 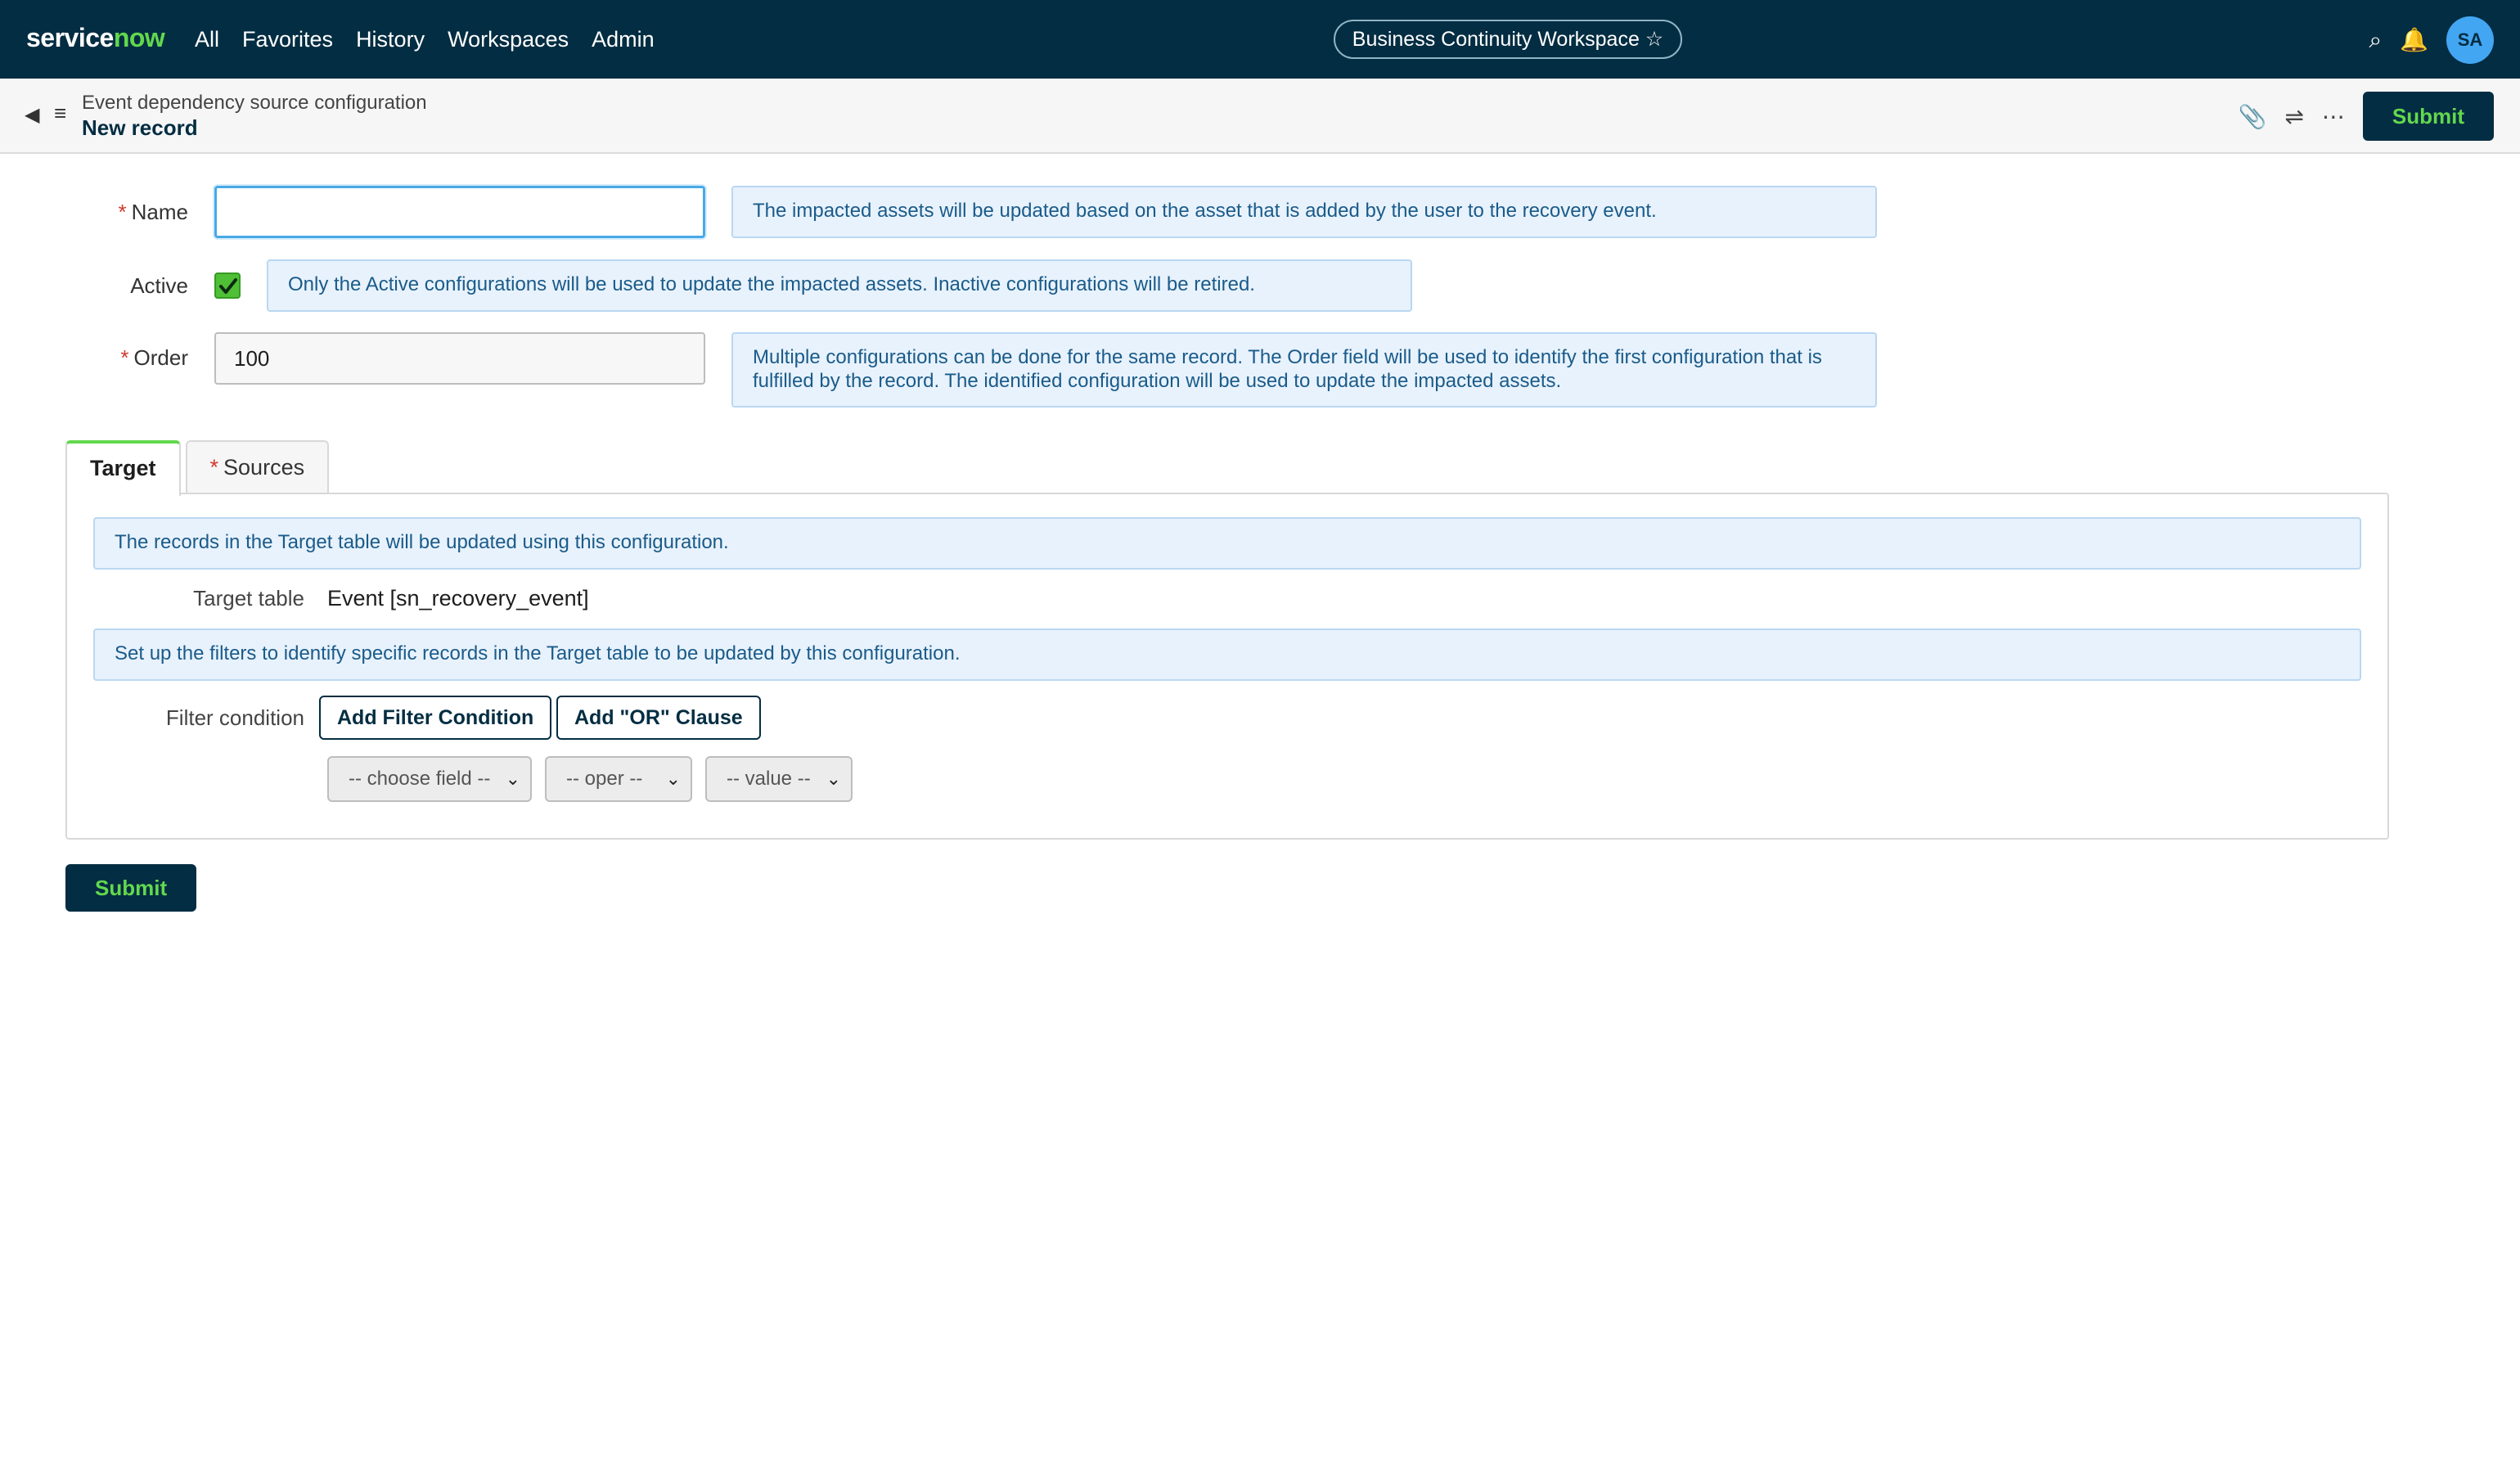 What do you see at coordinates (458, 598) in the screenshot?
I see `target-table-value: Event [sn_recovery_event]` at bounding box center [458, 598].